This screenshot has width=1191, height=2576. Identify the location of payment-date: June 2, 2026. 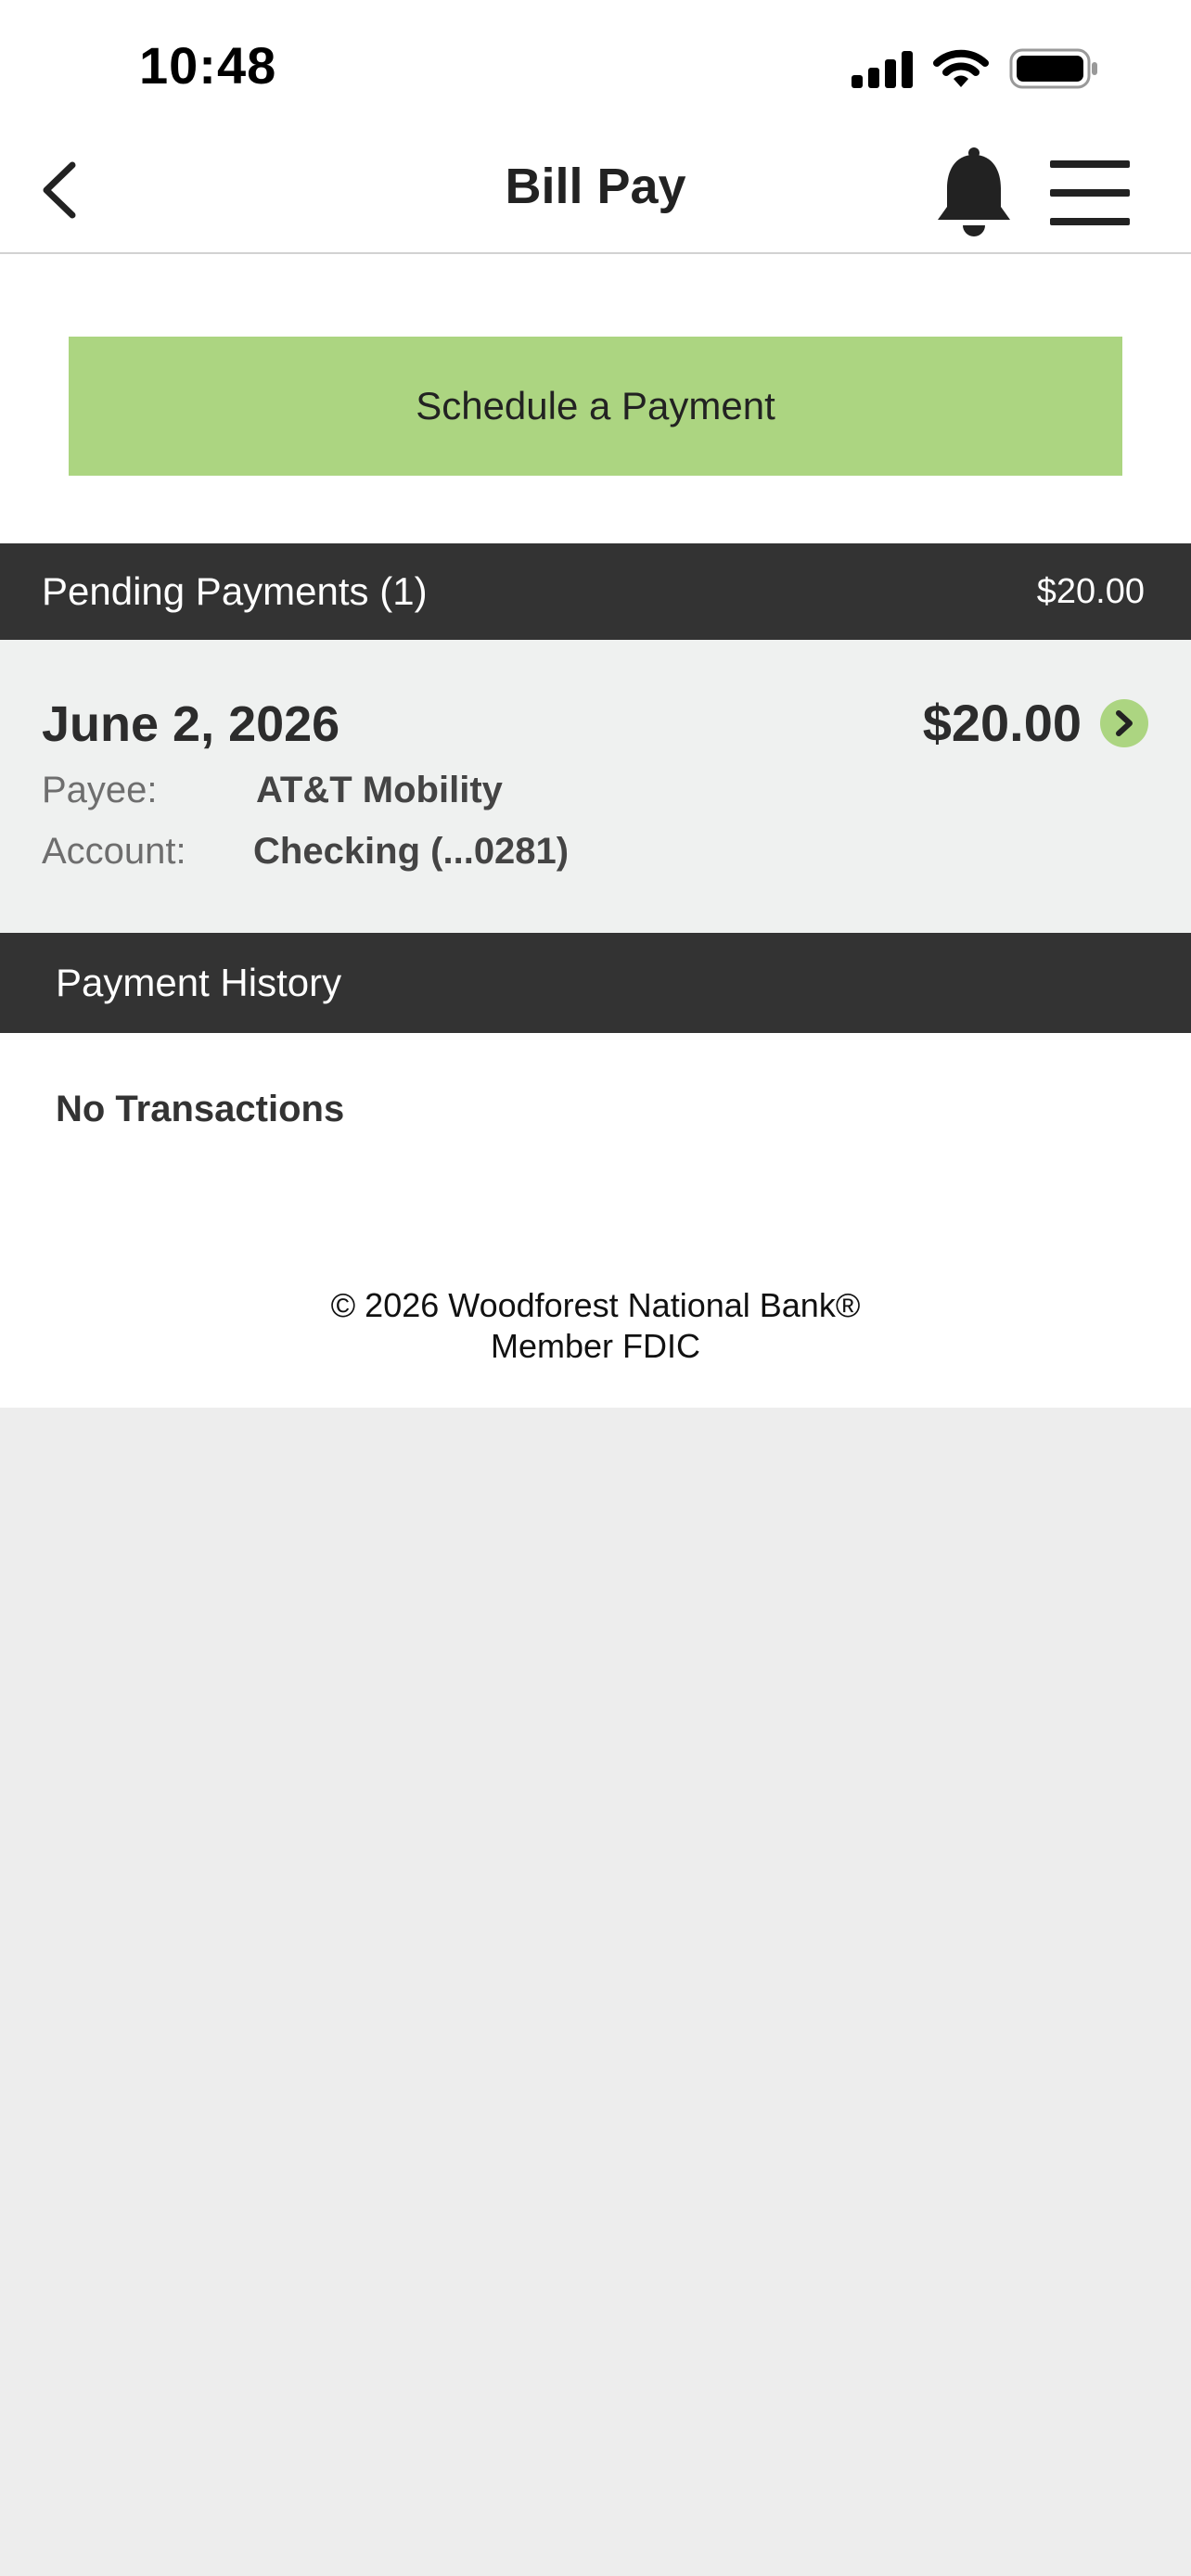
(191, 724).